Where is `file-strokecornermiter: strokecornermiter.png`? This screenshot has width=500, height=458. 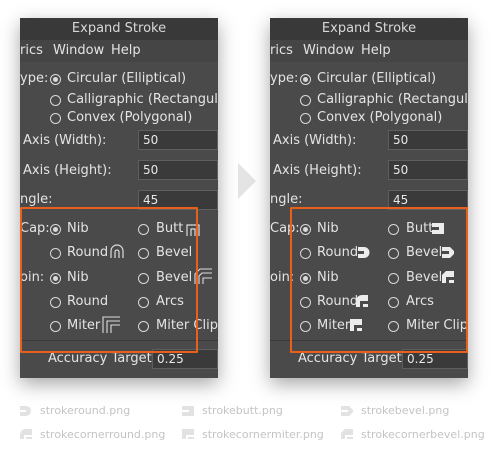 file-strokecornermiter: strokecornermiter.png is located at coordinates (263, 434).